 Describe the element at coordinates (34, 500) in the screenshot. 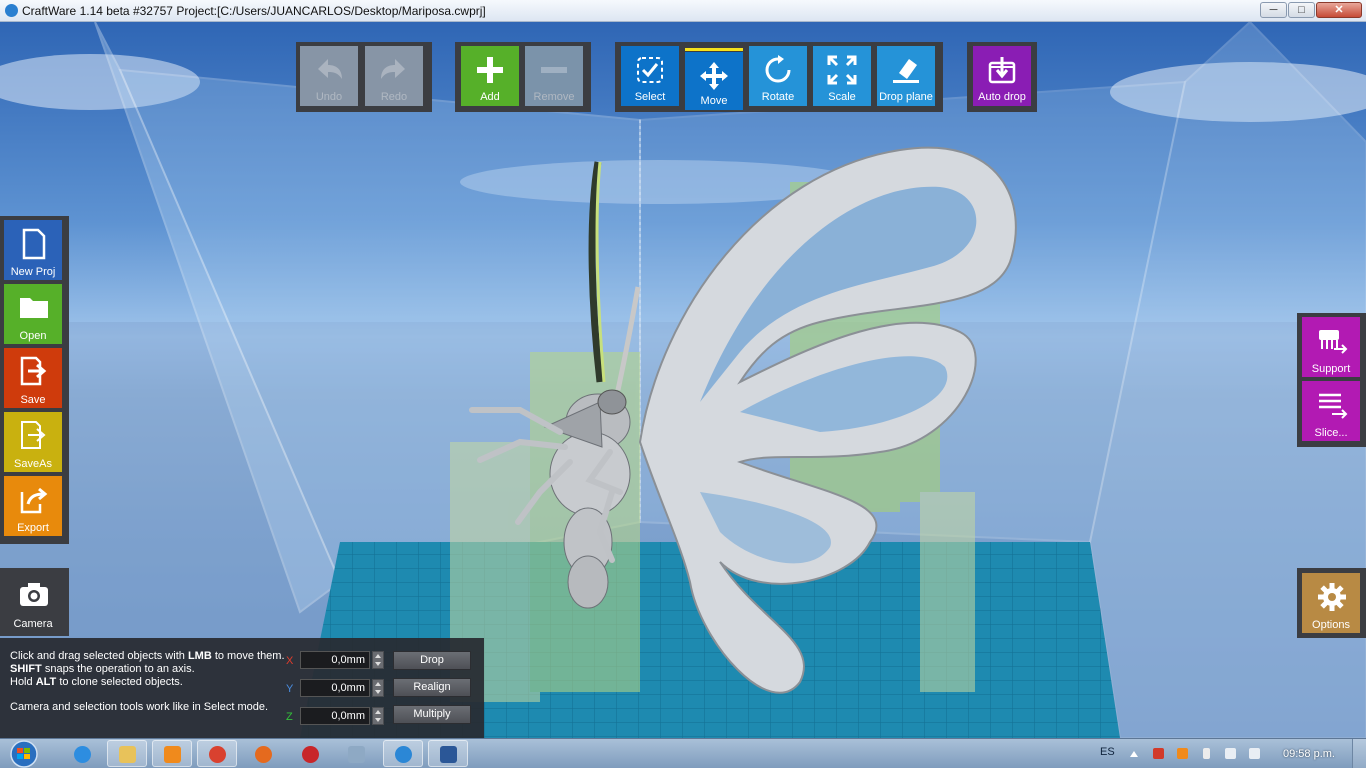

I see `export-icon` at that location.